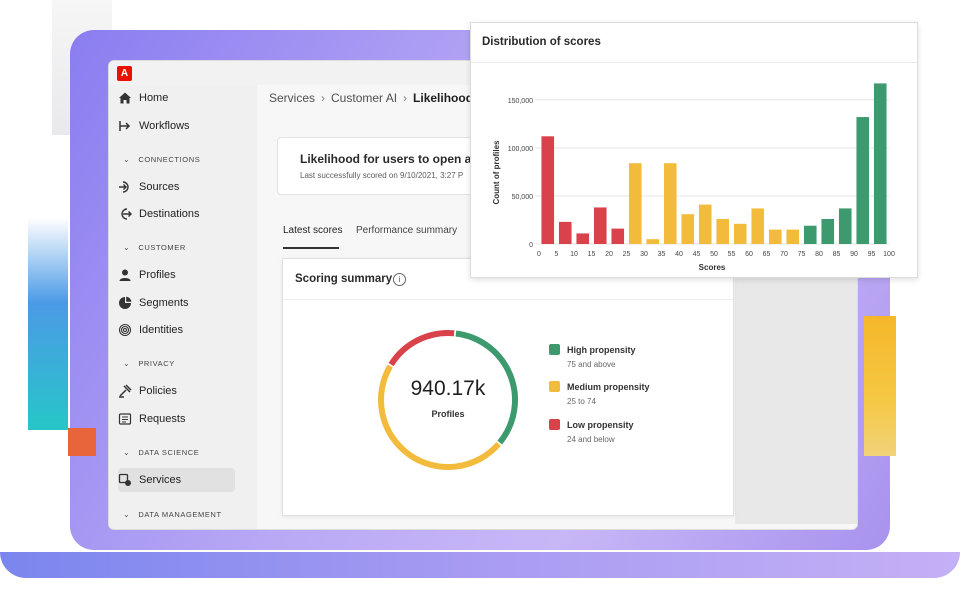 The height and width of the screenshot is (601, 960). What do you see at coordinates (406, 230) in the screenshot?
I see `tab-performance-summary: Performance summary` at bounding box center [406, 230].